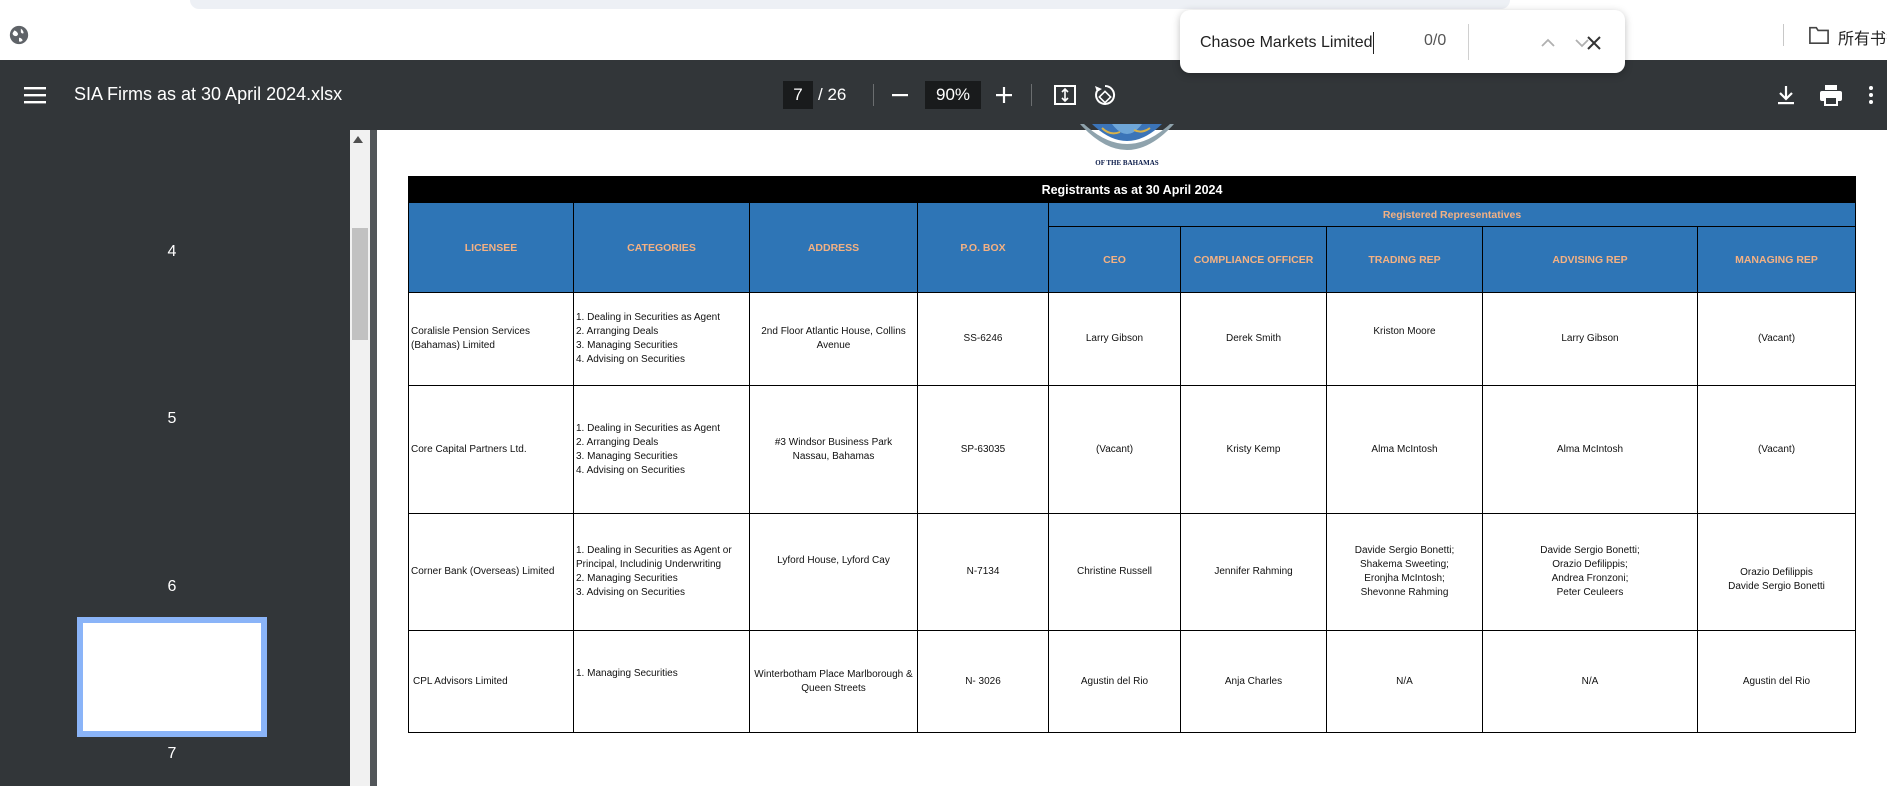 The image size is (1887, 786). Describe the element at coordinates (1105, 95) in the screenshot. I see `rotate-icon` at that location.